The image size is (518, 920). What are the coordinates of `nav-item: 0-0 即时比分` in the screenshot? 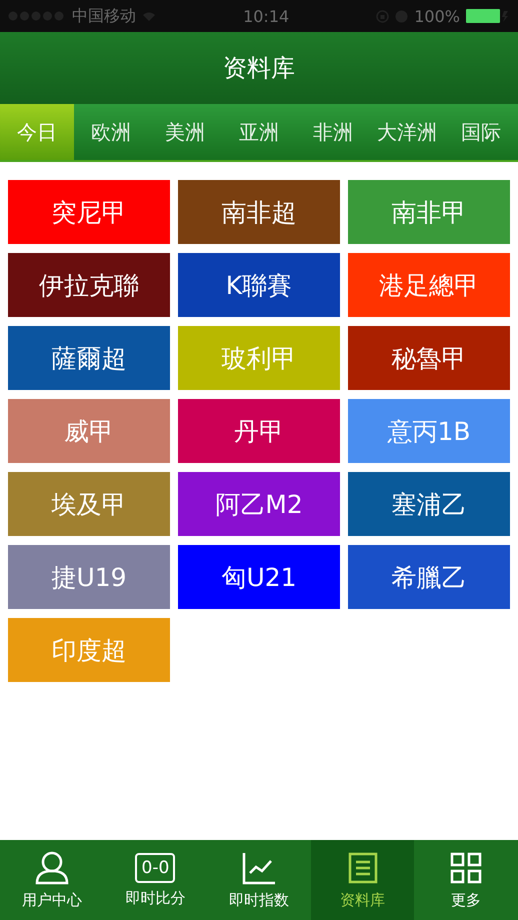 It's located at (156, 880).